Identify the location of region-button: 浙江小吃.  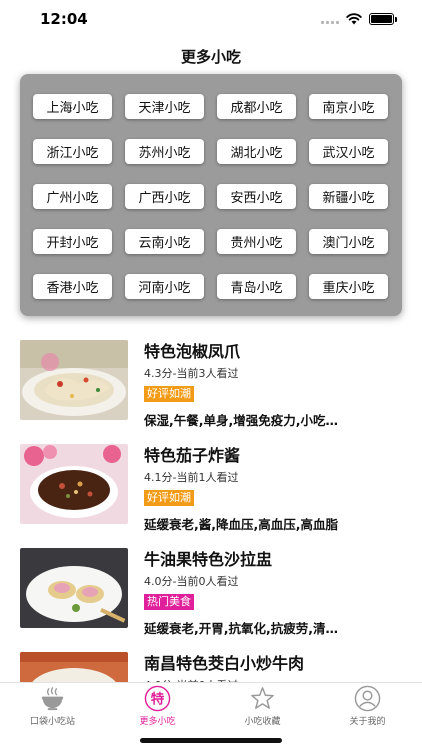
(72, 151).